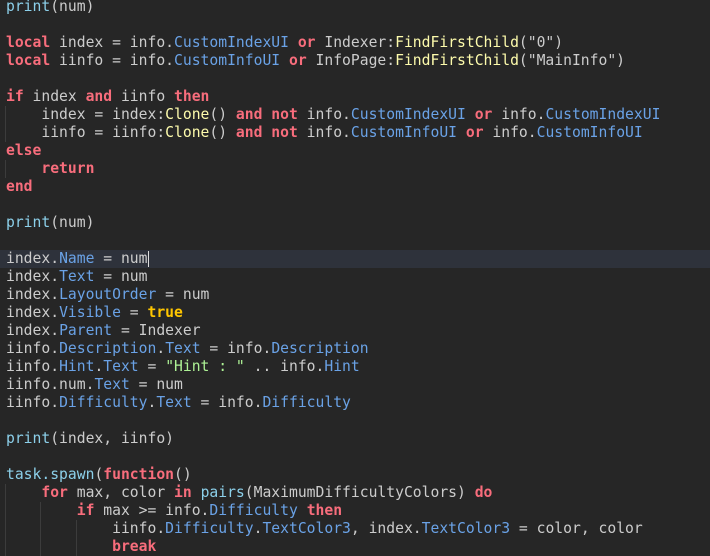  I want to click on code-text: iinfo, so click(143, 96).